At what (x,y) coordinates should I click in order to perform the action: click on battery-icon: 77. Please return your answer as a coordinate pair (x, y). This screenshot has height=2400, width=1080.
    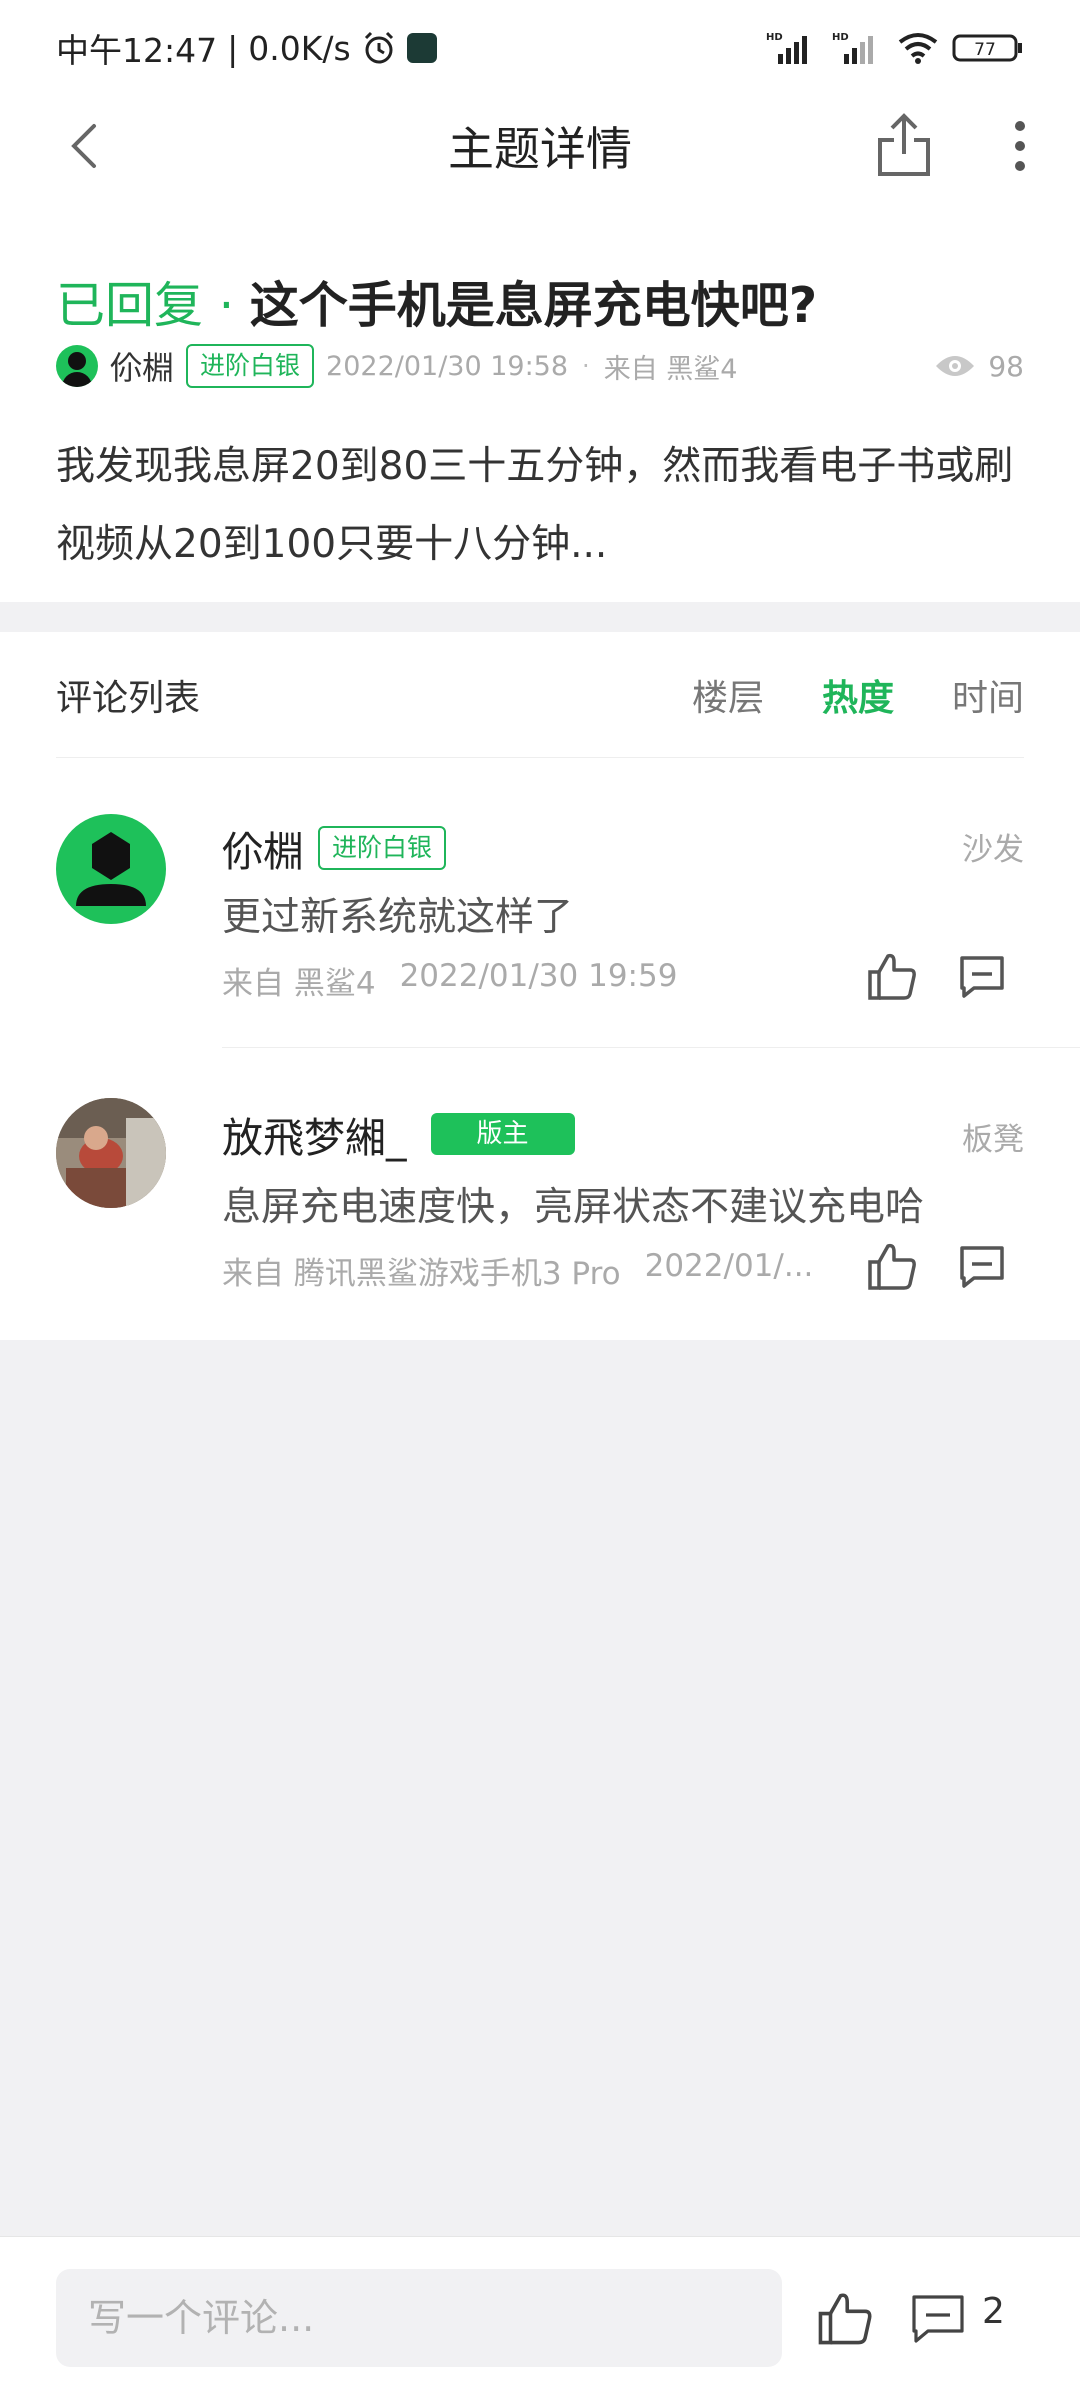
    Looking at the image, I should click on (987, 48).